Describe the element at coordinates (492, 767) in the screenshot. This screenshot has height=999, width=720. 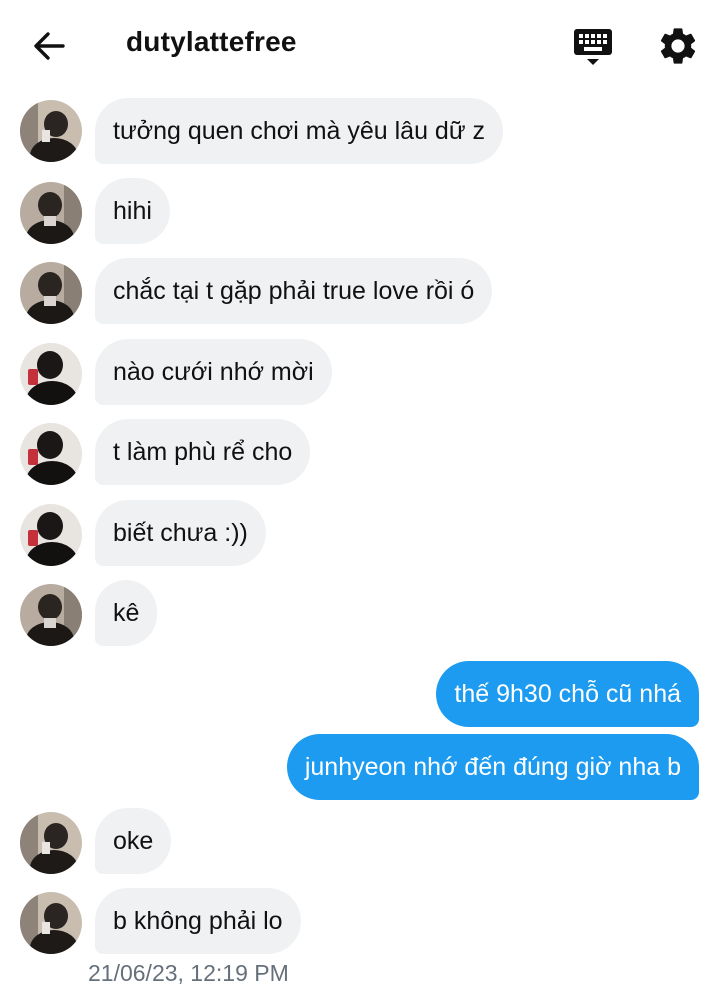
I see `message-bubble-outgoing: junhyeon nhớ đến đúng giờ nha b` at that location.